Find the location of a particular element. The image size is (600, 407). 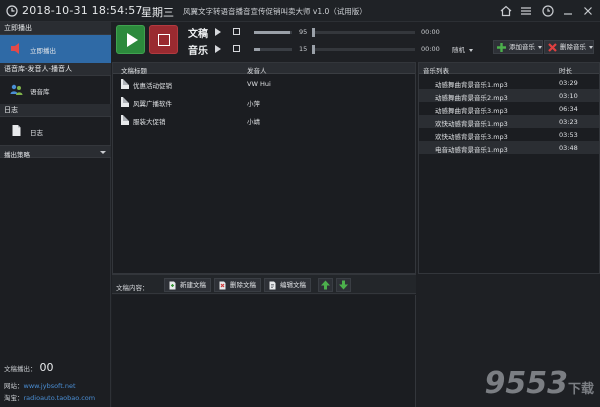

current-datetime: 2018-10-31 18:54:57 is located at coordinates (82, 10).